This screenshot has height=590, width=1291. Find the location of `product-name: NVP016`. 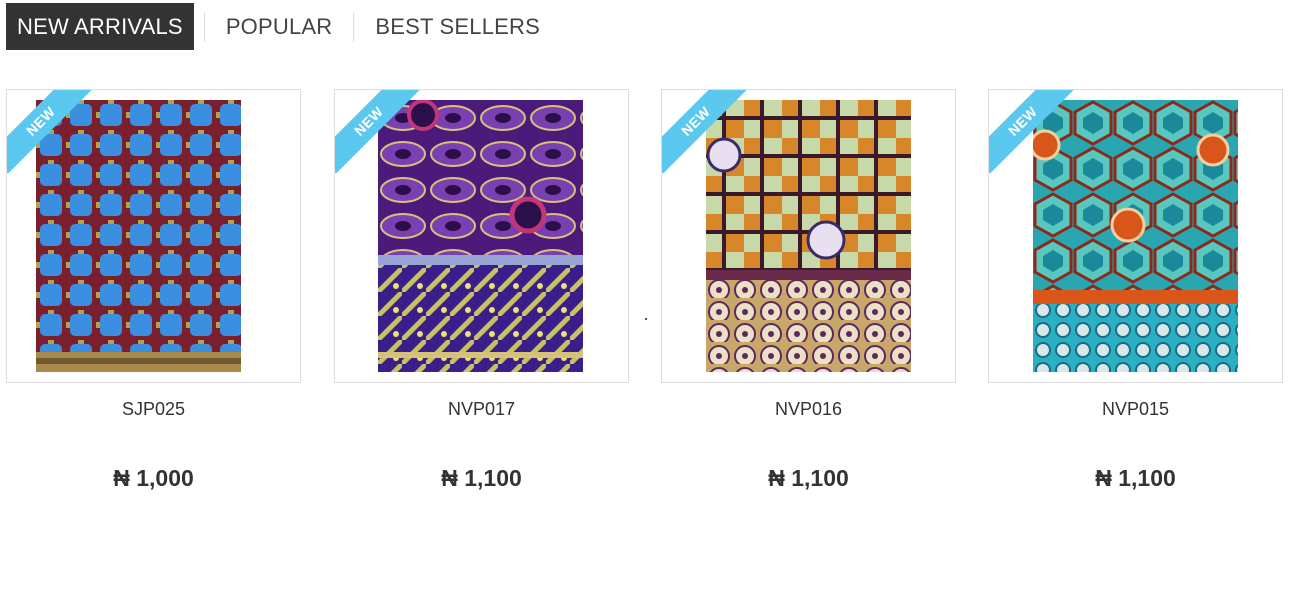

product-name: NVP016 is located at coordinates (808, 409).